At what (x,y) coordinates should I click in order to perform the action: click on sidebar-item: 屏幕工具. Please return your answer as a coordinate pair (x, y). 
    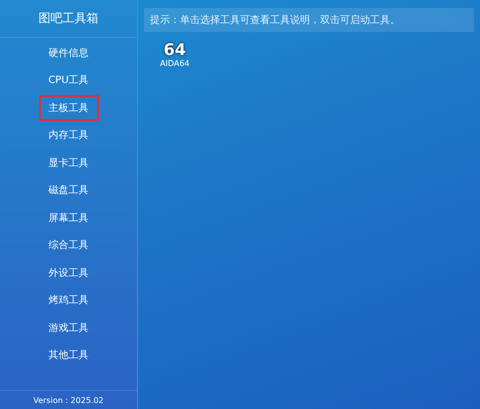
    Looking at the image, I should click on (68, 218).